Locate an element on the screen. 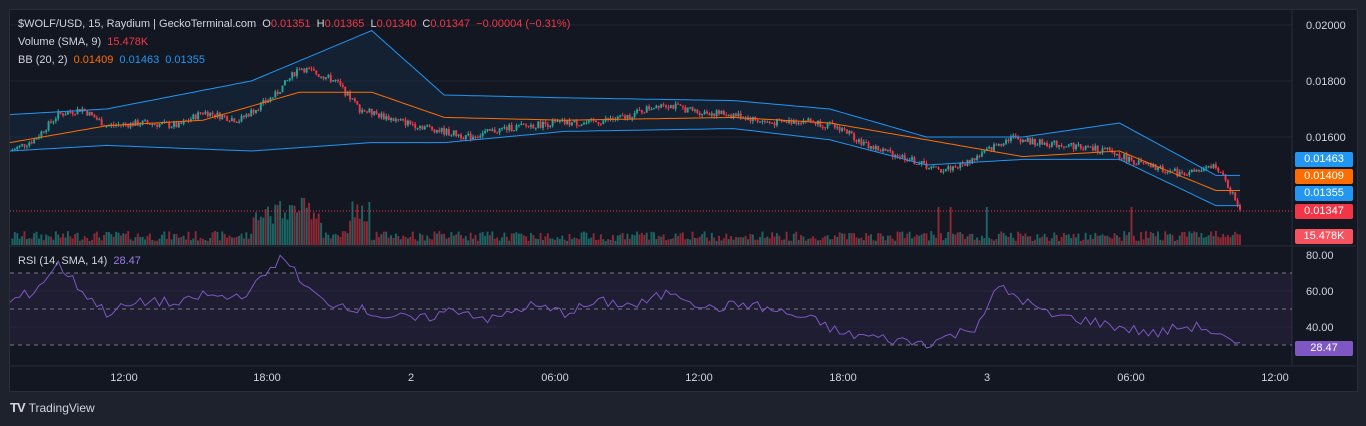  volume-legend: Volume (SMA, 9) 15.478K is located at coordinates (84, 42).